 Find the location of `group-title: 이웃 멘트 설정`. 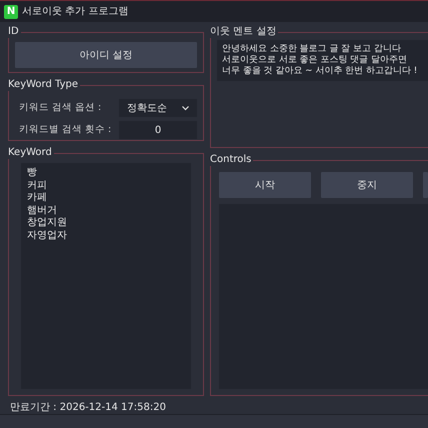

group-title: 이웃 멘트 설정 is located at coordinates (244, 32).